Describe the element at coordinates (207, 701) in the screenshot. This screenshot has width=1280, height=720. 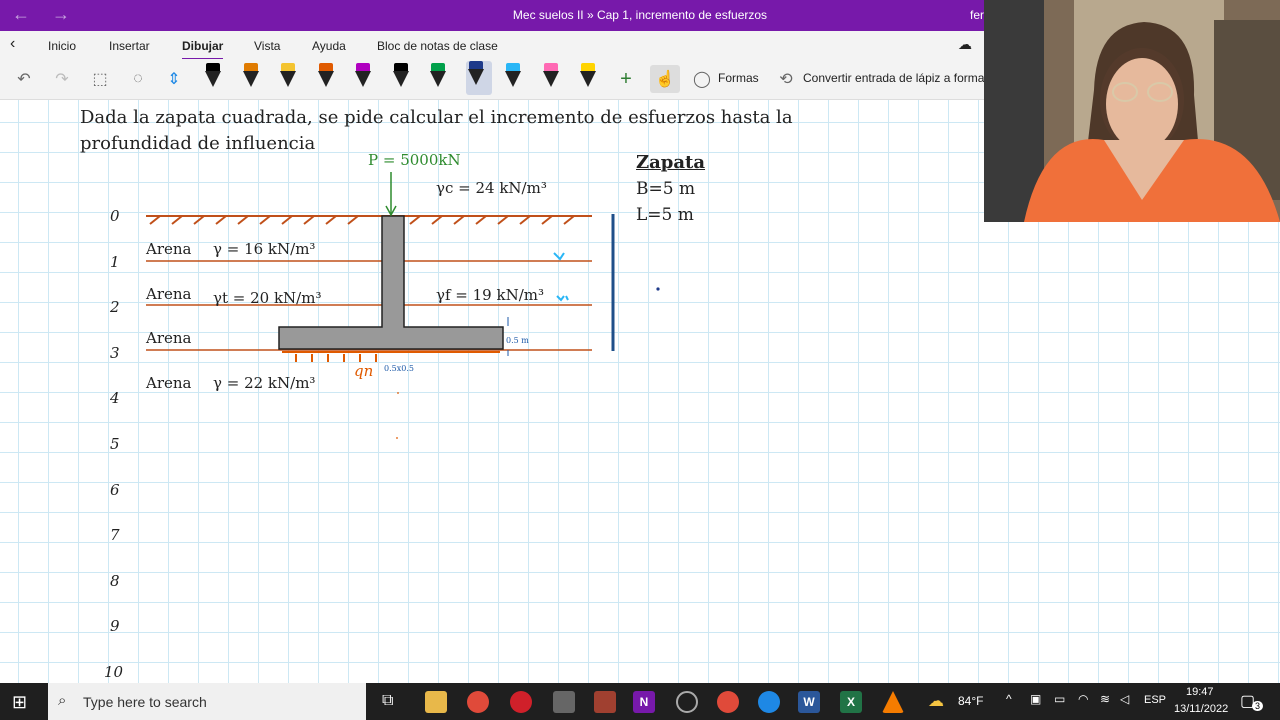
I see `taskbar-search: ⌕ Type here to search` at that location.